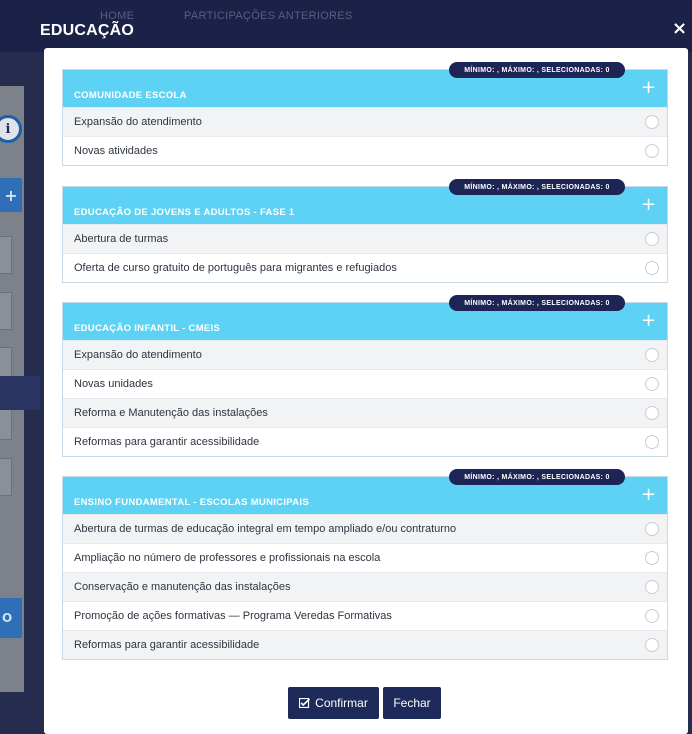 This screenshot has width=692, height=734. What do you see at coordinates (365, 586) in the screenshot?
I see `option-row: Conservação e manutenção das instalações` at bounding box center [365, 586].